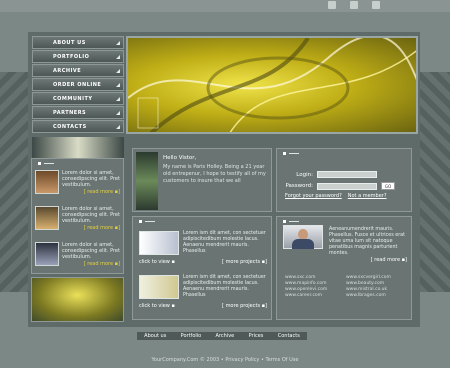 The image size is (450, 368). I want to click on partner-photo, so click(303, 237).